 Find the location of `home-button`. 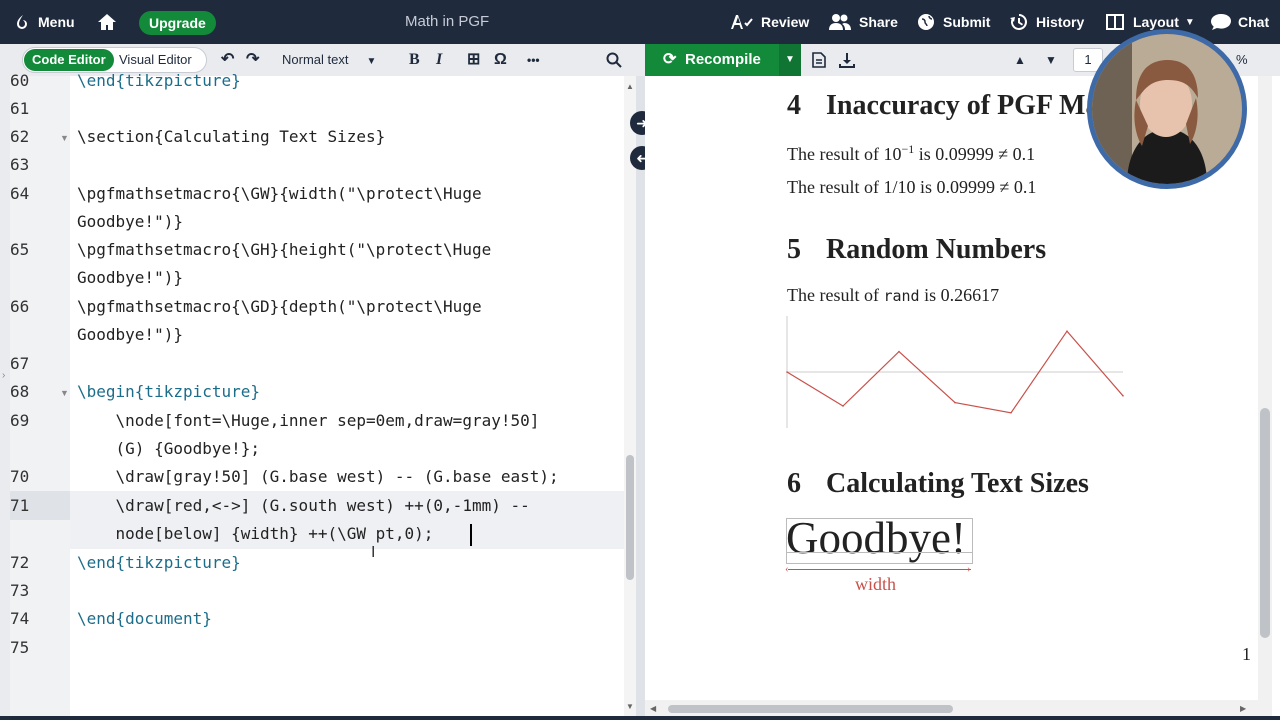

home-button is located at coordinates (107, 22).